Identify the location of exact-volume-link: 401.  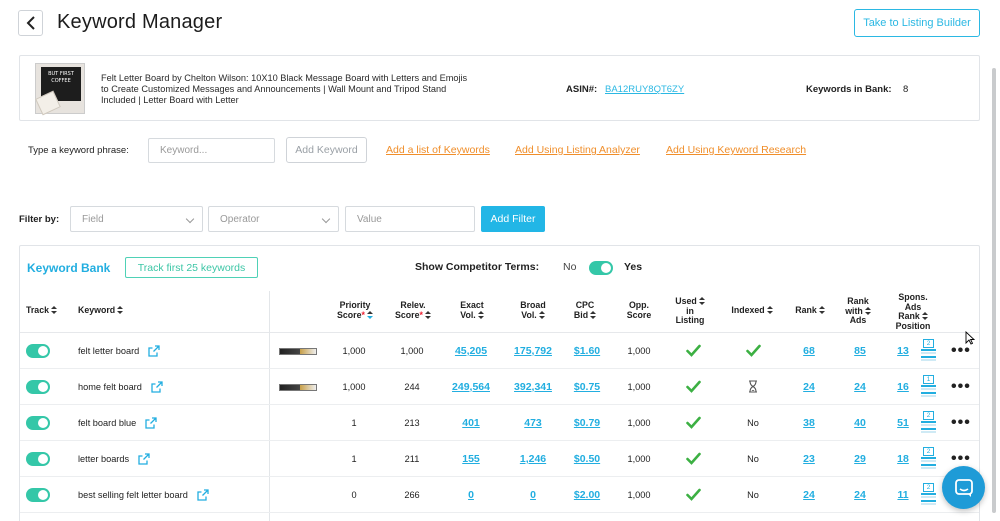
(471, 423).